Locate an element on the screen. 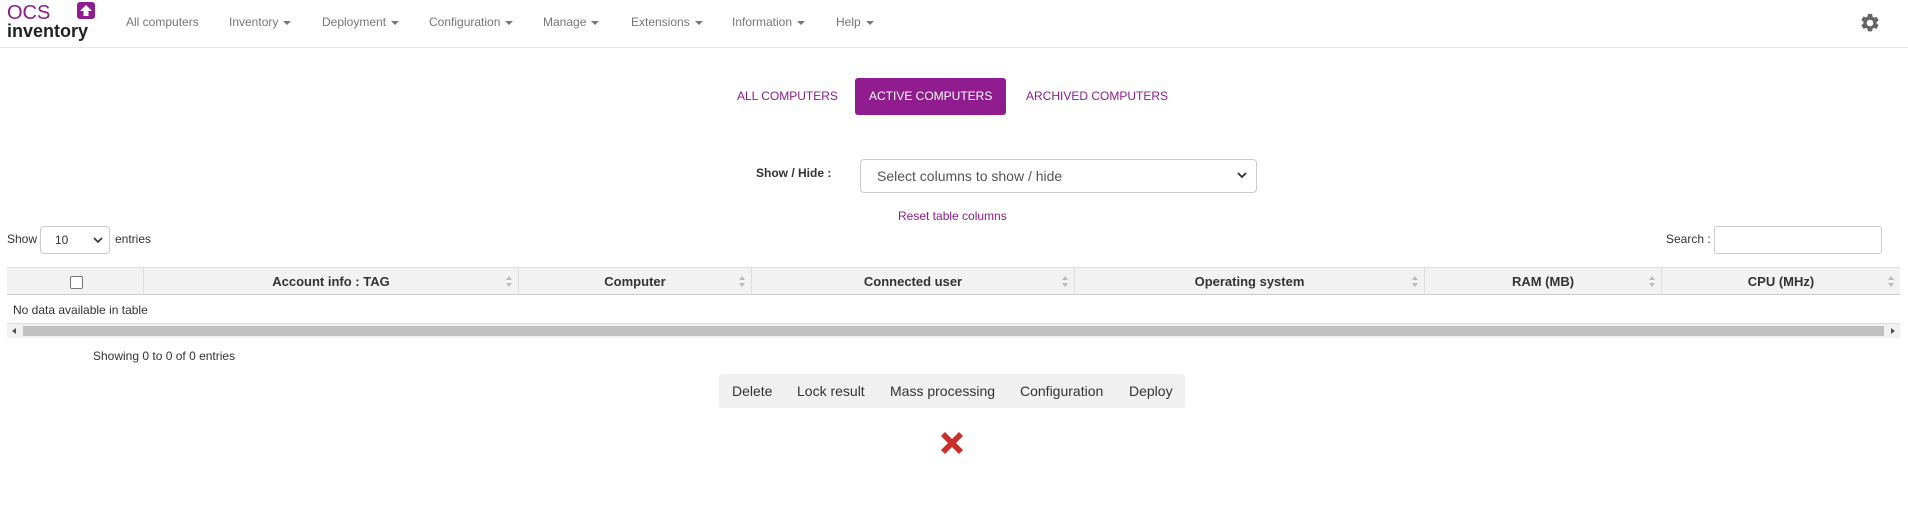 This screenshot has width=1908, height=514. scrollbar-thumb is located at coordinates (953, 331).